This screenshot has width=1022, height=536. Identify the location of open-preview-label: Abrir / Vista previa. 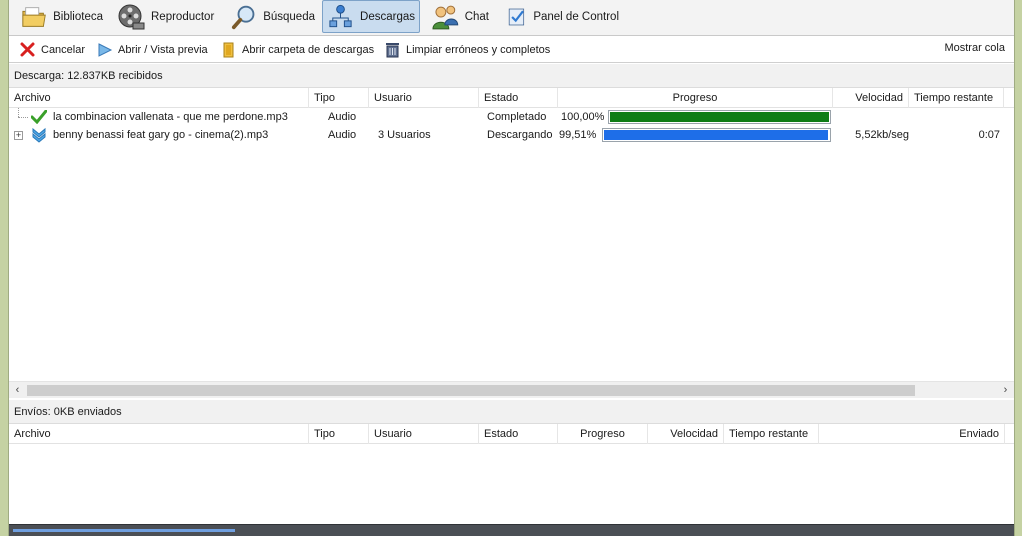
(163, 49).